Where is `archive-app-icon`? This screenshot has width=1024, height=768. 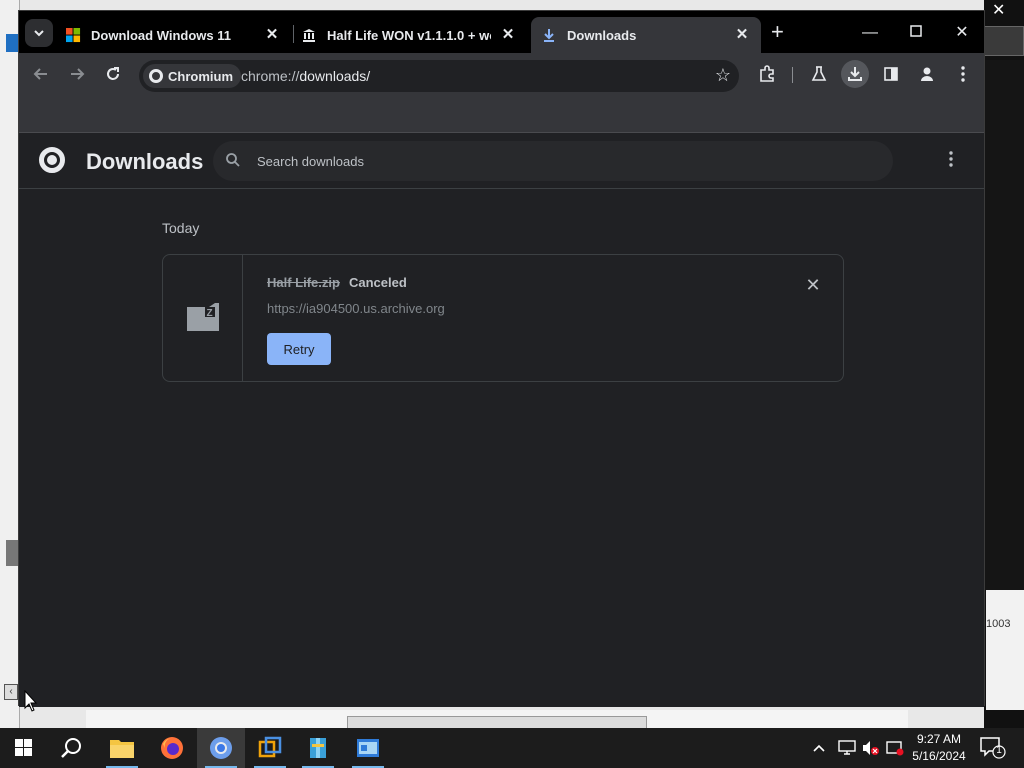 archive-app-icon is located at coordinates (318, 748).